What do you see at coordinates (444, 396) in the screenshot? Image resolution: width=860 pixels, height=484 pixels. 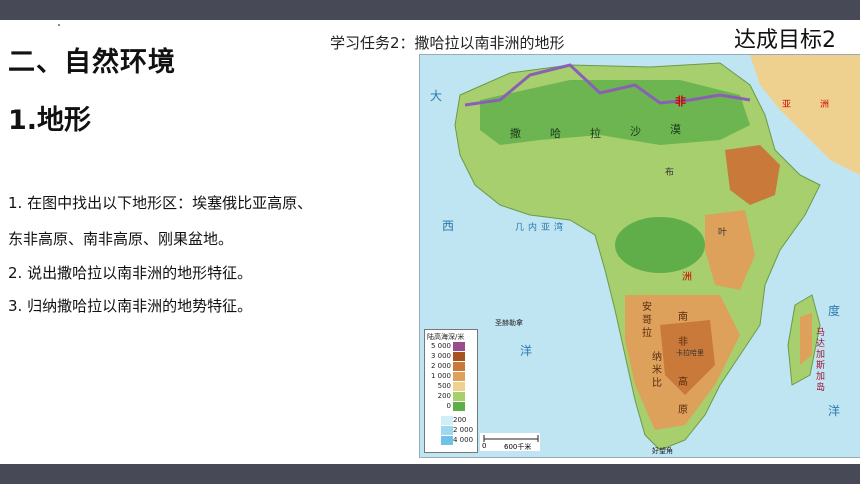 I see `legend-land-label: 200` at bounding box center [444, 396].